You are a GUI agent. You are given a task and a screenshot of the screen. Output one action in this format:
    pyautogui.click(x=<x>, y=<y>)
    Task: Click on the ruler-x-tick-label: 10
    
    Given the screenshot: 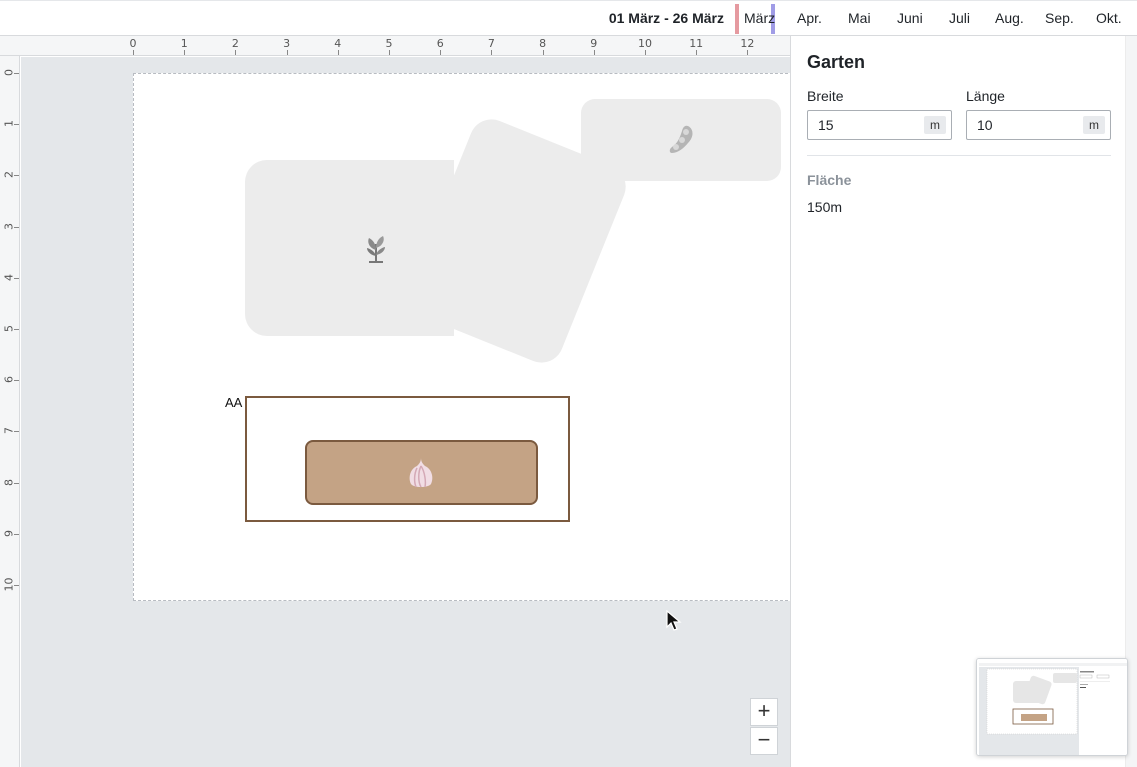 What is the action you would take?
    pyautogui.click(x=645, y=43)
    